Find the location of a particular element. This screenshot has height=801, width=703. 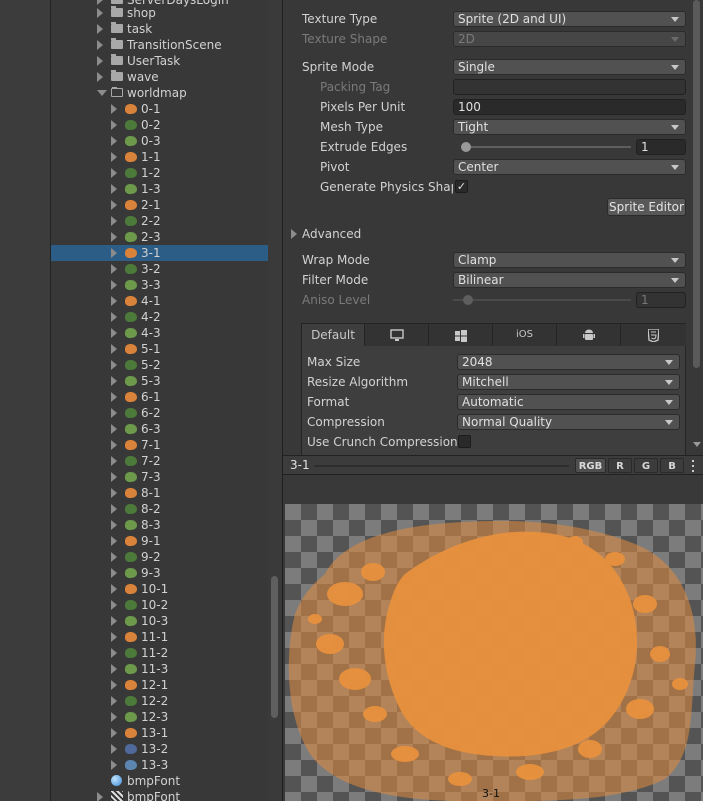

advanced-foldout-arrow is located at coordinates (294, 234).